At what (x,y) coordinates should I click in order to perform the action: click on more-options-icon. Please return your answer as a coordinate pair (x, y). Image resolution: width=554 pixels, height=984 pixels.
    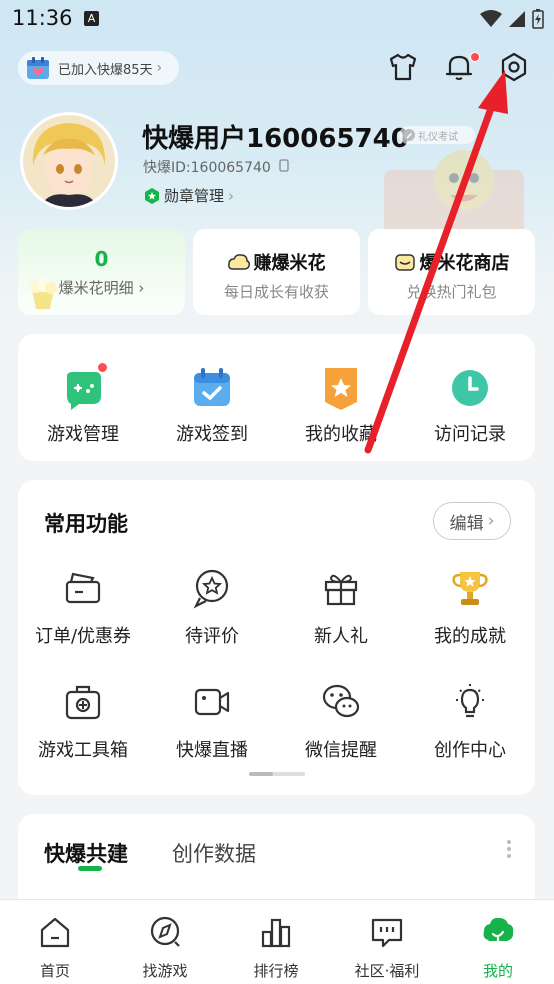
    Looking at the image, I should click on (510, 849).